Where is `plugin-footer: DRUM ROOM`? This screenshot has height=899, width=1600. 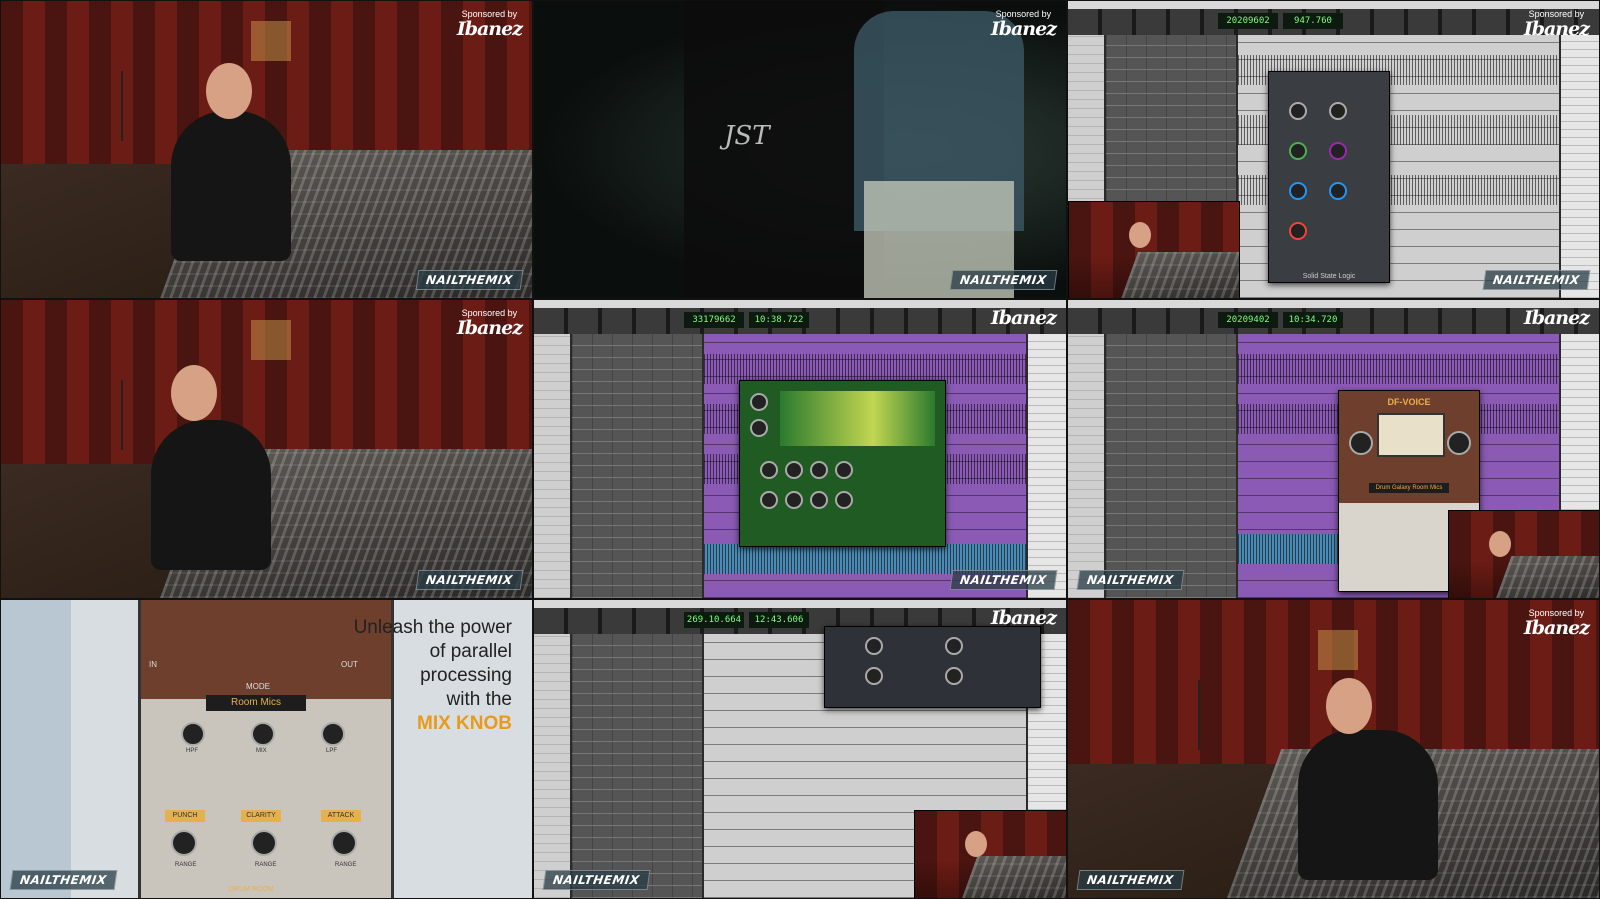 plugin-footer: DRUM ROOM is located at coordinates (251, 889).